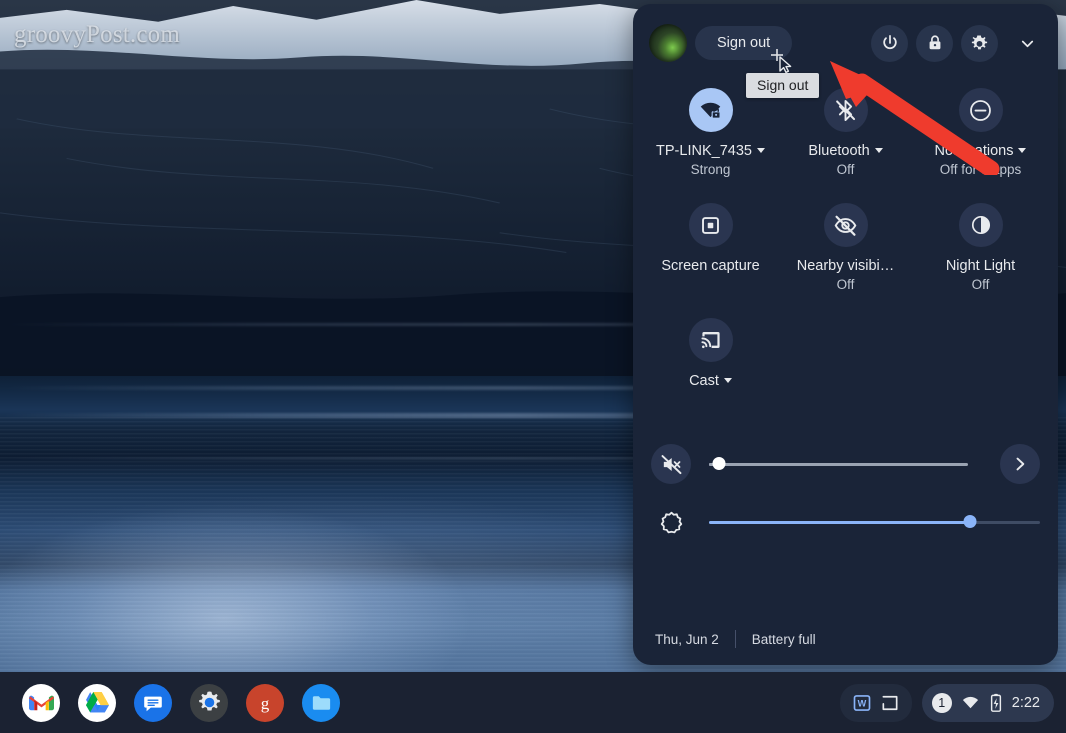 The height and width of the screenshot is (733, 1066). I want to click on gear-icon, so click(979, 41).